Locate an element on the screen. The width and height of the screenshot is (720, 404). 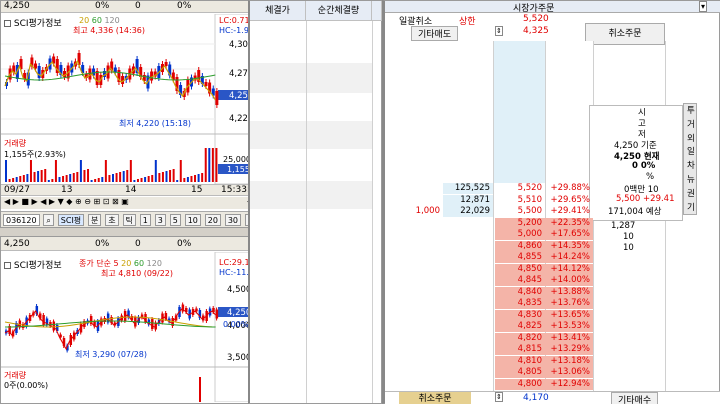
orderbook-row: 4,825 +13.53% is located at coordinates (535, 326).